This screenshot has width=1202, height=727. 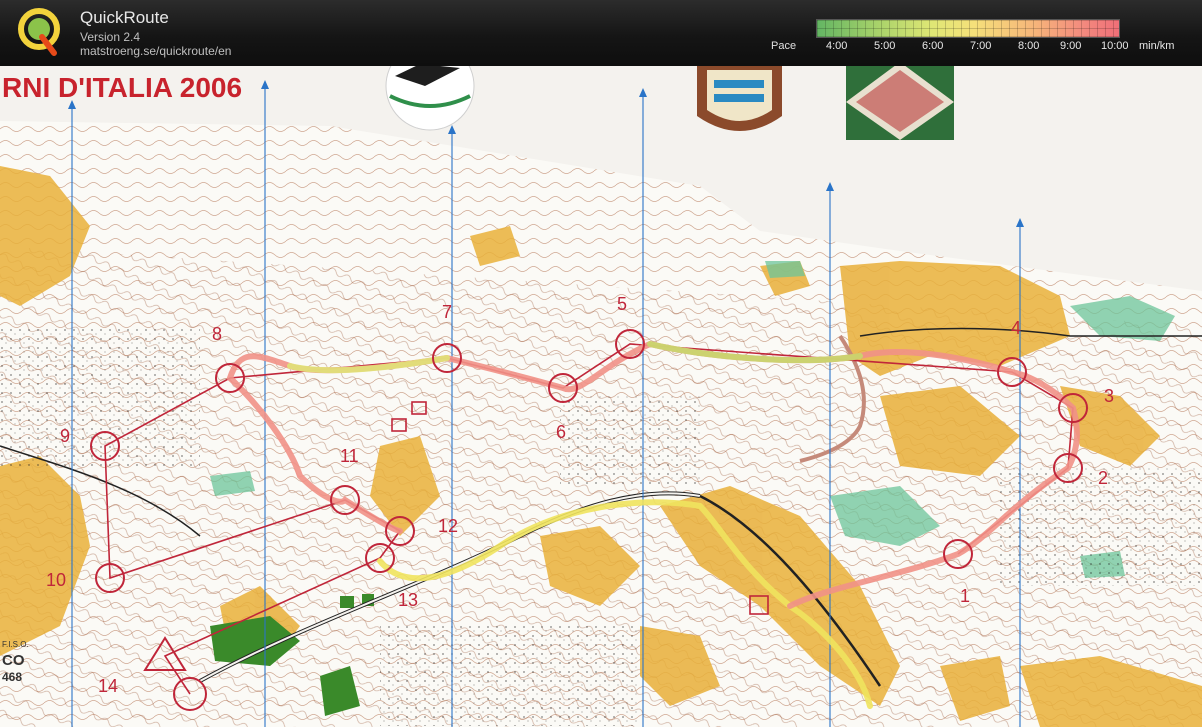 I want to click on pace-color-scale, so click(x=968, y=28).